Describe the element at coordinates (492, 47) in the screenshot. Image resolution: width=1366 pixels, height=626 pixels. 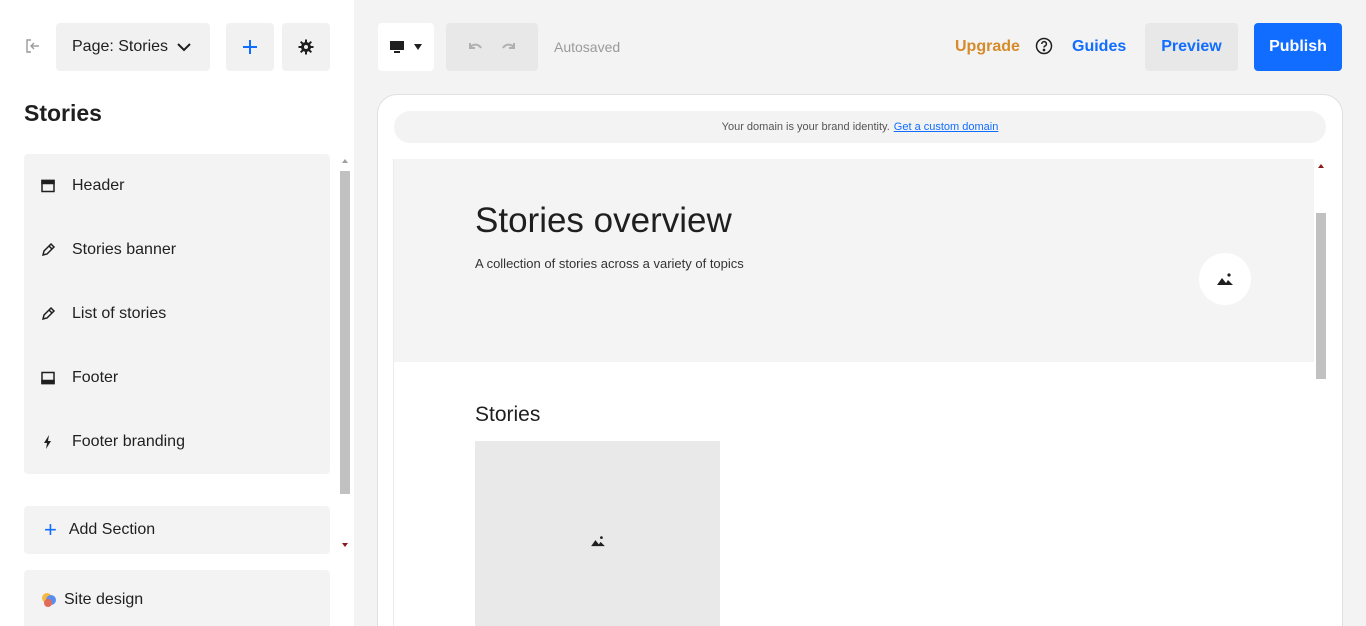
I see `undo-redo-group` at that location.